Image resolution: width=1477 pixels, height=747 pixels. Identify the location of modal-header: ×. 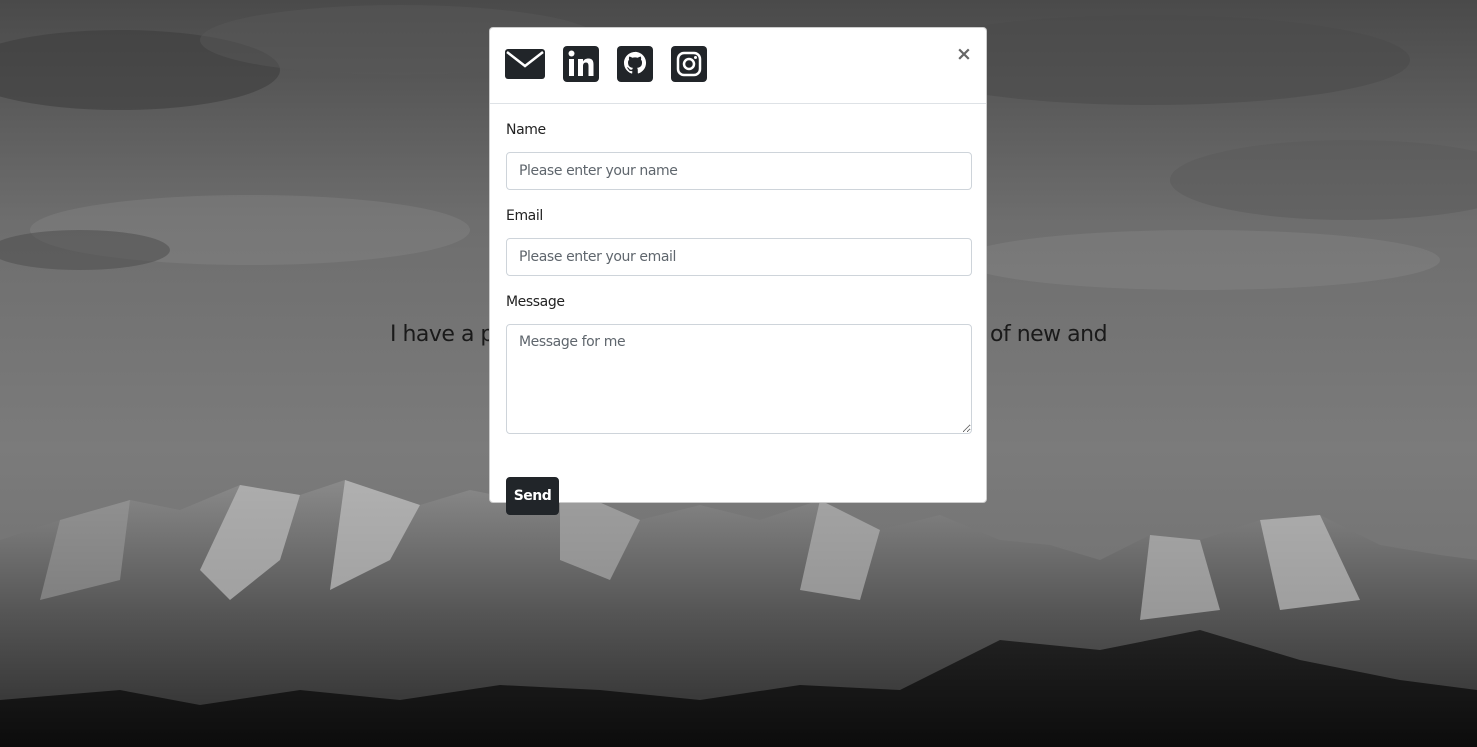
(738, 66).